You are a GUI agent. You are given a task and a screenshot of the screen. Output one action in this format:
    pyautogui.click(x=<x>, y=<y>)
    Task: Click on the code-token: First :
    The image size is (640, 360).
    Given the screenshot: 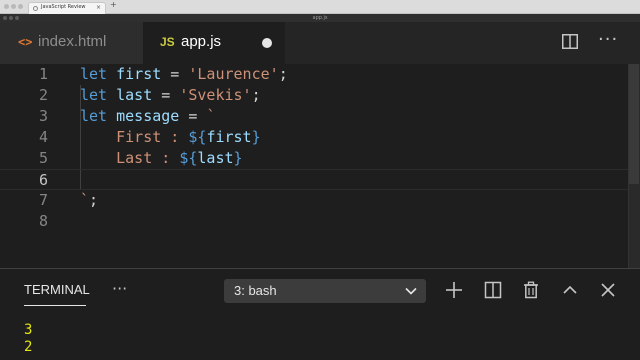 What is the action you would take?
    pyautogui.click(x=134, y=137)
    